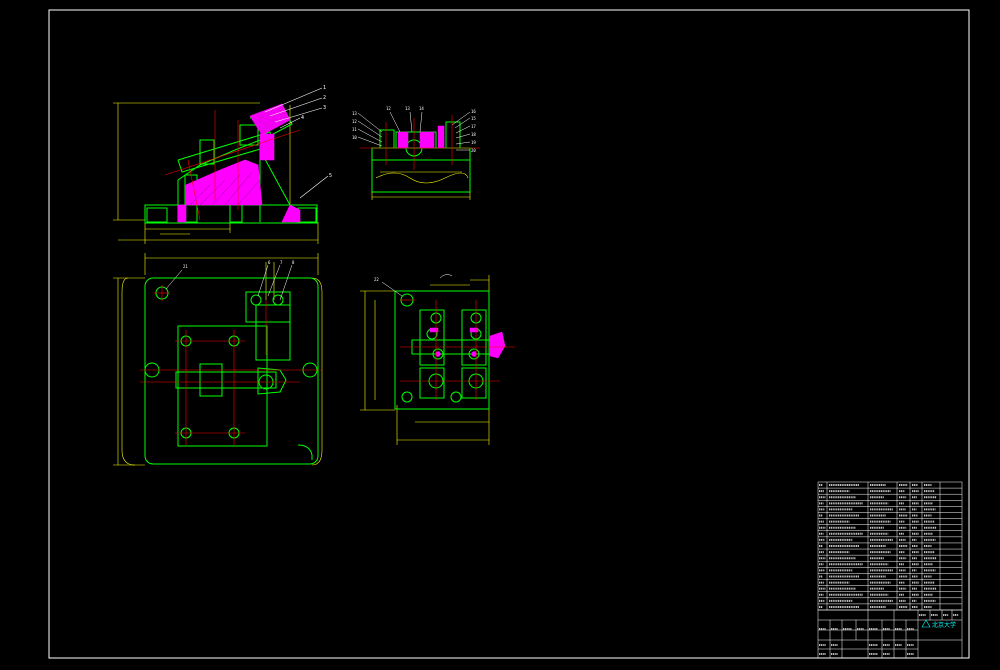 This screenshot has width=1000, height=670. I want to click on title-block-logo: 北京大学, so click(938, 624).